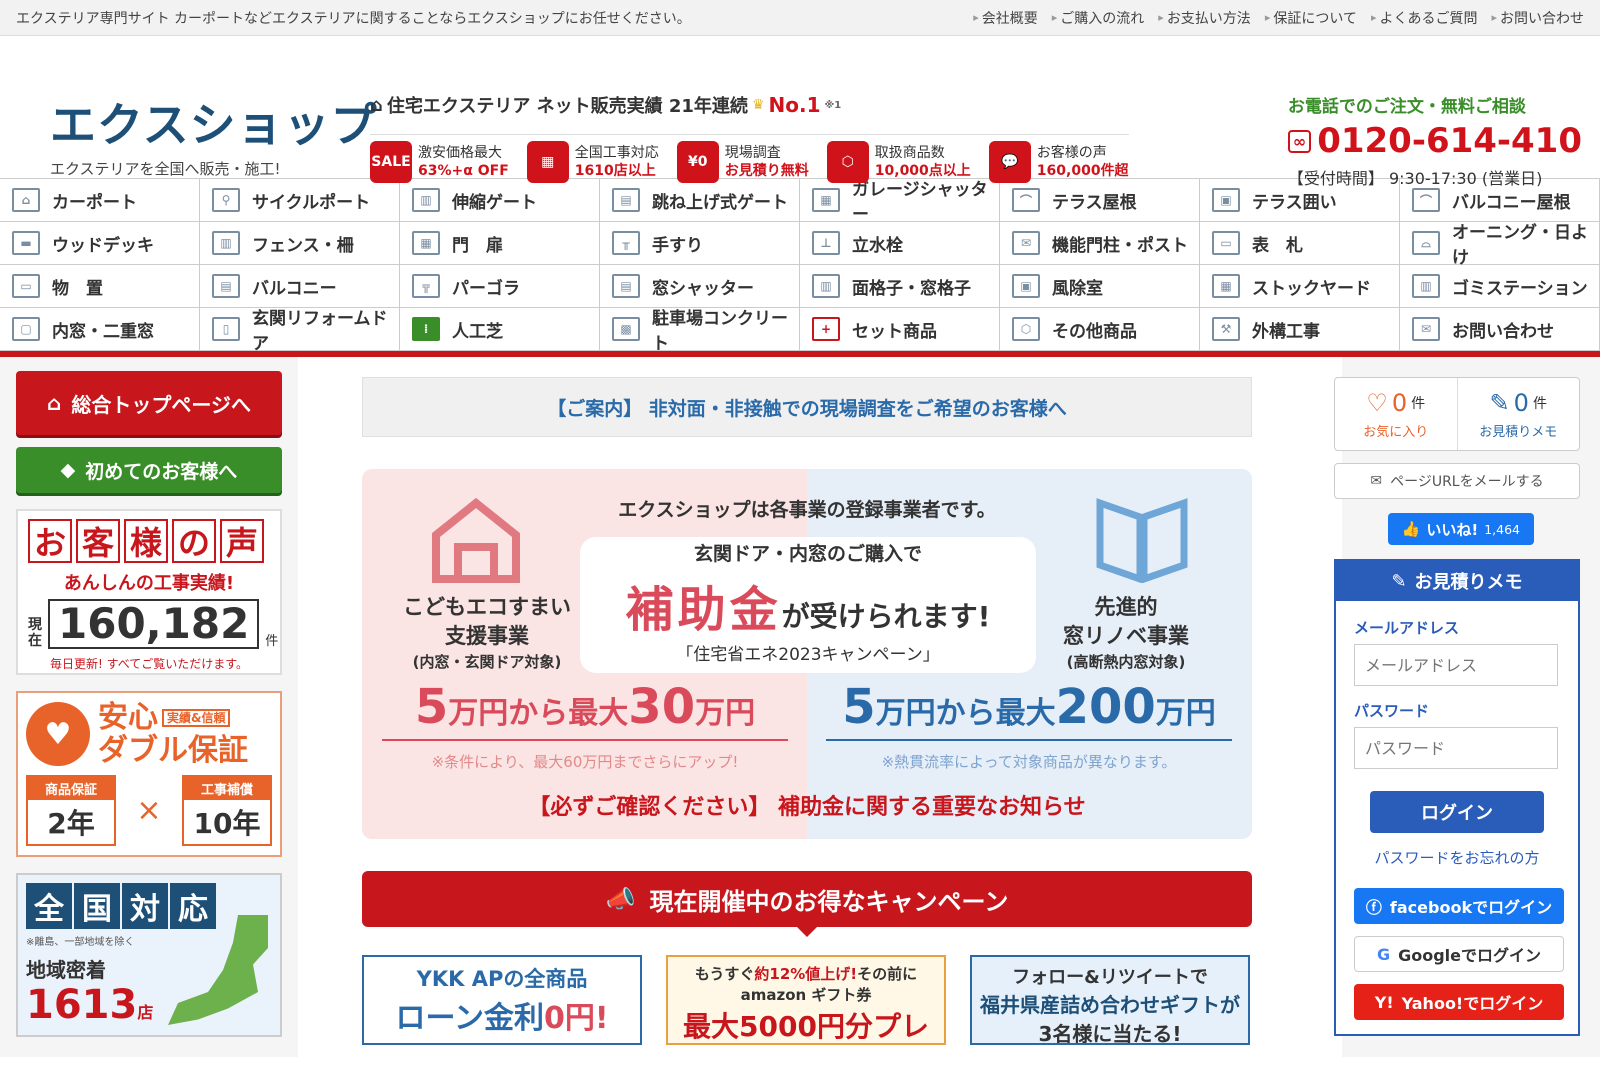 Image resolution: width=1600 pixels, height=1068 pixels. What do you see at coordinates (807, 805) in the screenshot?
I see `subsidy-important-link: 【必ずご確認ください】 補助金に関する重要なお知らせ` at bounding box center [807, 805].